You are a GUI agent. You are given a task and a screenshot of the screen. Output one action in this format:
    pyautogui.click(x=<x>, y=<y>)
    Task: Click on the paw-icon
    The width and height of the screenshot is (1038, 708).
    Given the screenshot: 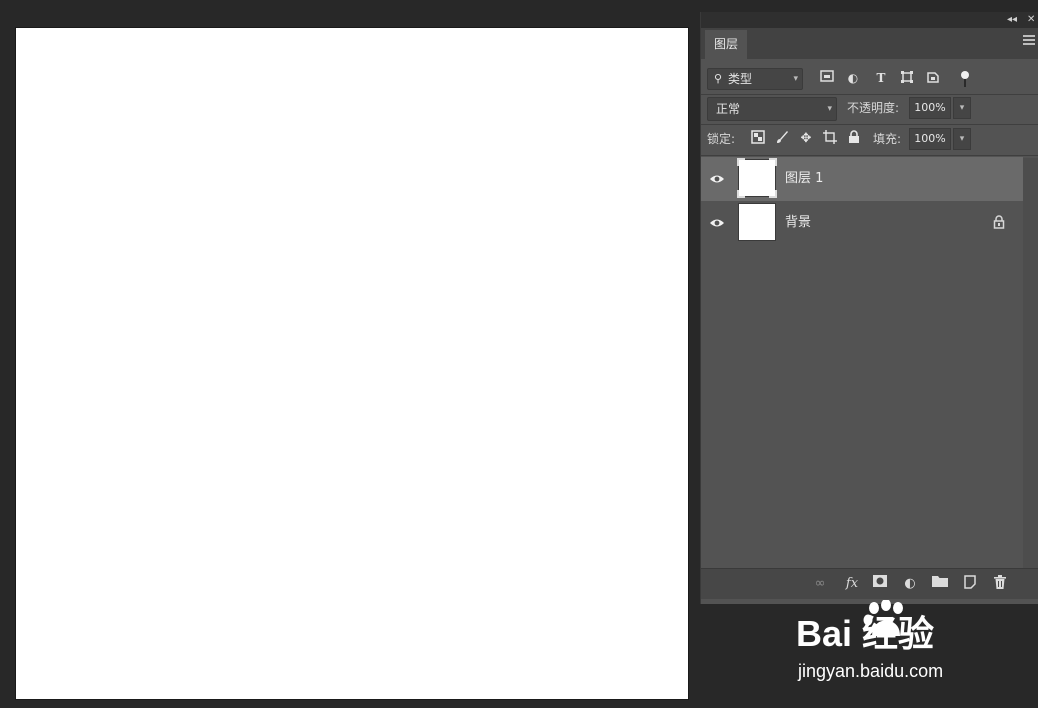 What is the action you would take?
    pyautogui.click(x=883, y=618)
    